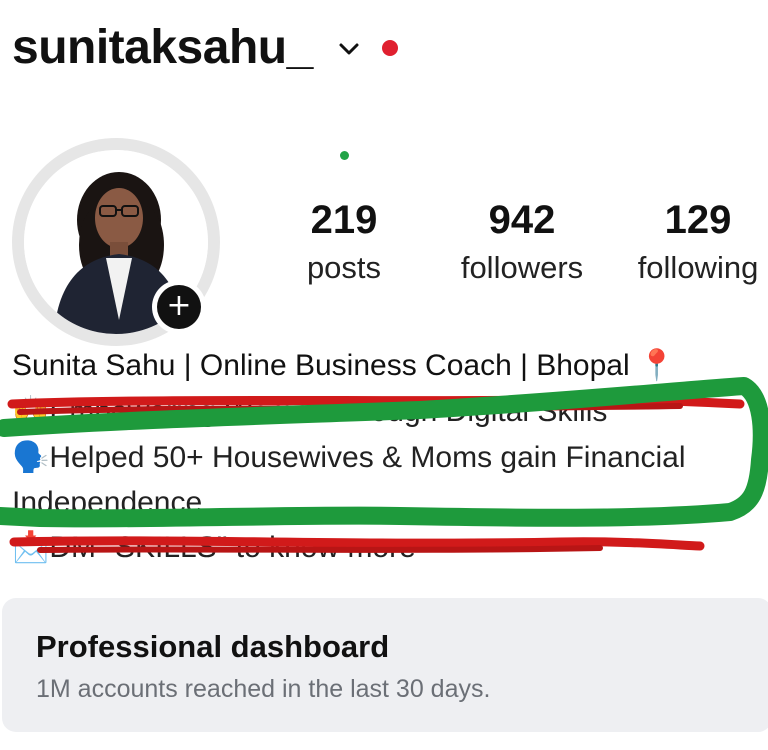  Describe the element at coordinates (698, 243) in the screenshot. I see `stat-following: 129 following` at that location.